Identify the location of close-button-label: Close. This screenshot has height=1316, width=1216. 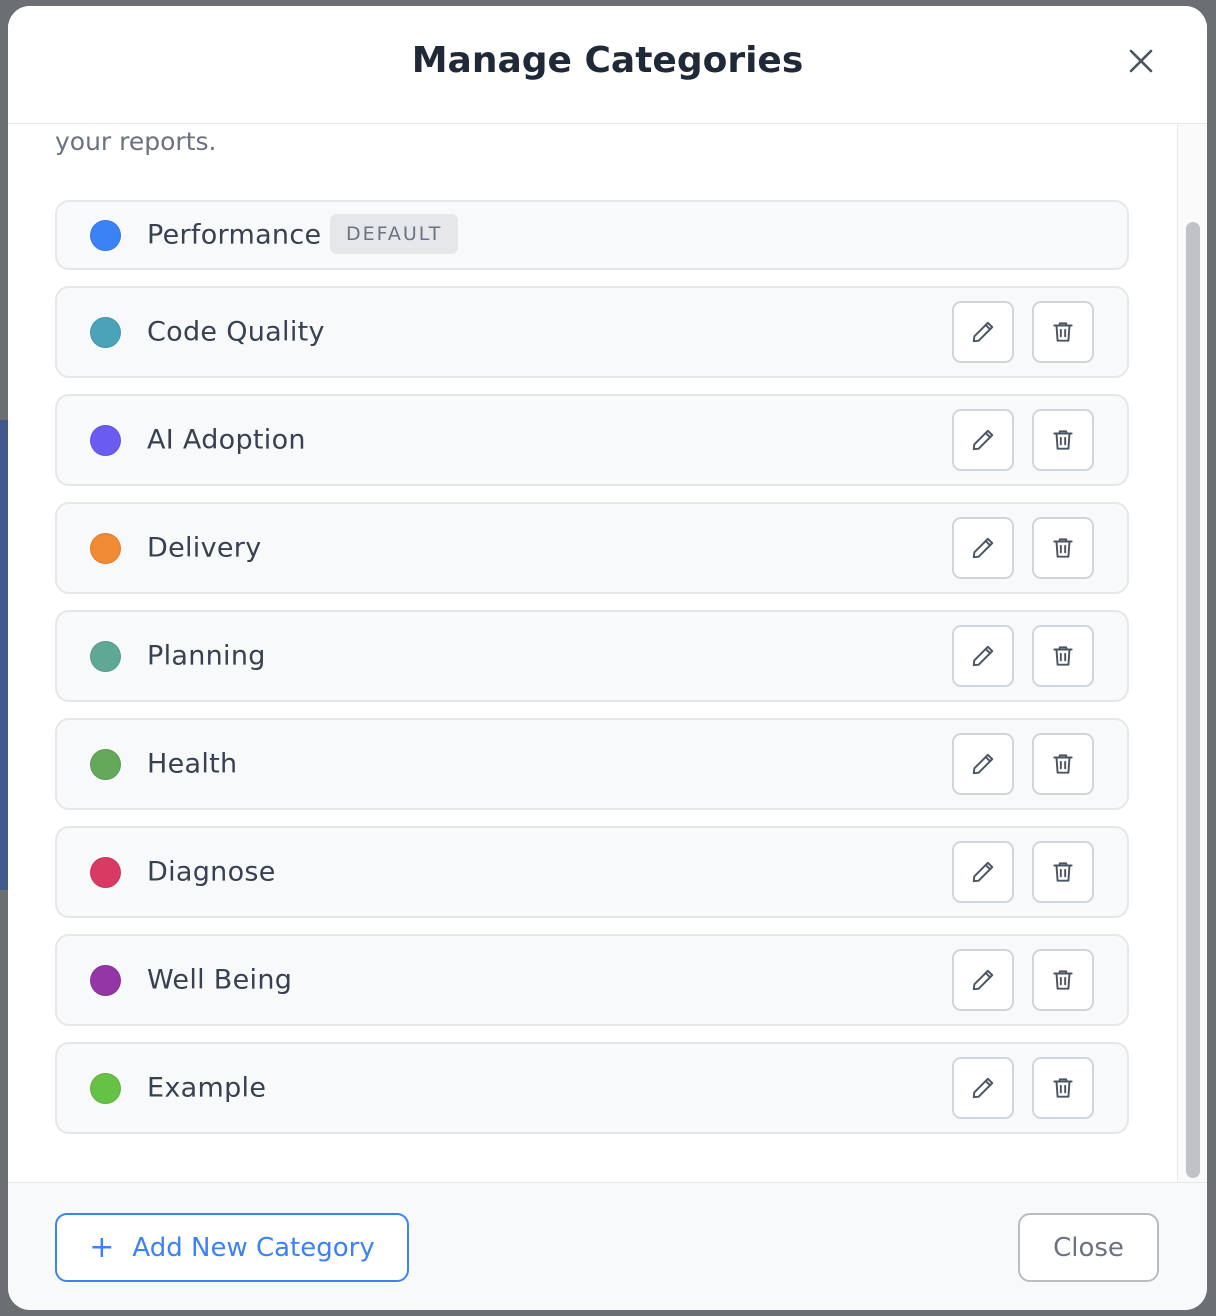
(1088, 1247).